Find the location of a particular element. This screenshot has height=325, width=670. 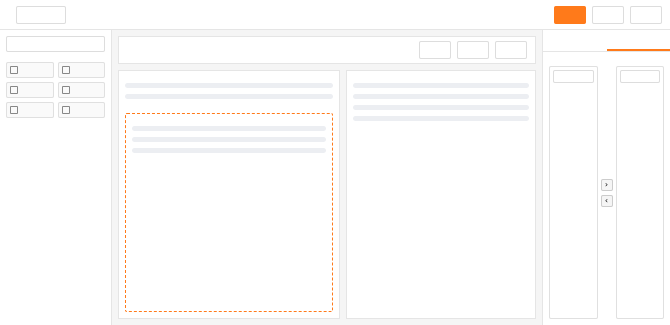

field-transfer: › ‹ is located at coordinates (606, 192).